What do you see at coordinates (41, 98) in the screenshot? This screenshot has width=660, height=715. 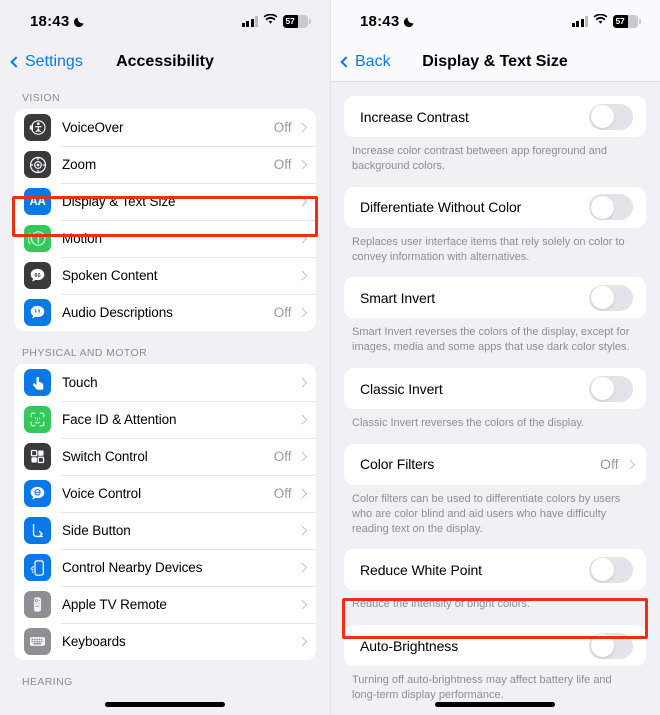 I see `section-header-vision: VISION` at bounding box center [41, 98].